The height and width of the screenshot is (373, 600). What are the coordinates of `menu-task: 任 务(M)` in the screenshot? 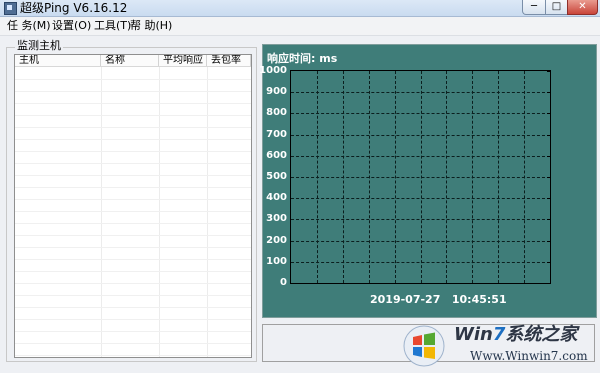 It's located at (29, 26).